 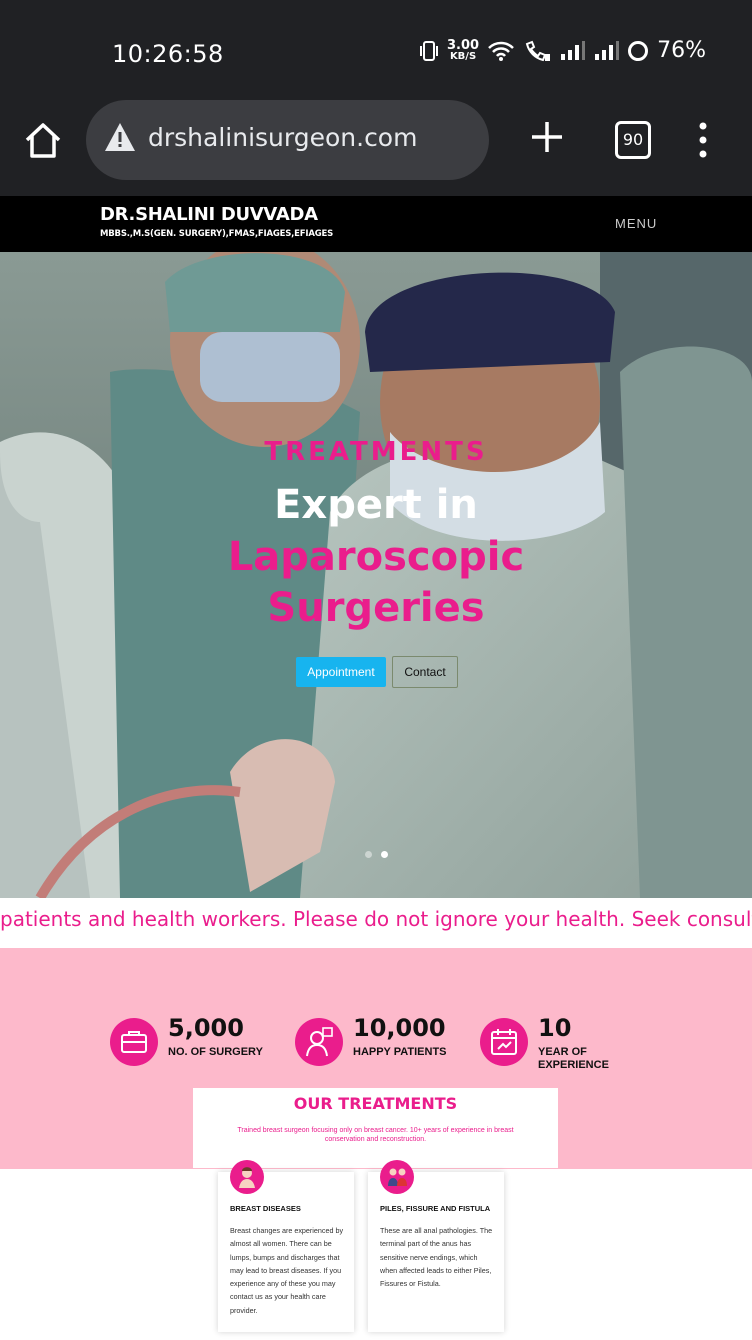 I want to click on signal-2-icon, so click(x=607, y=50).